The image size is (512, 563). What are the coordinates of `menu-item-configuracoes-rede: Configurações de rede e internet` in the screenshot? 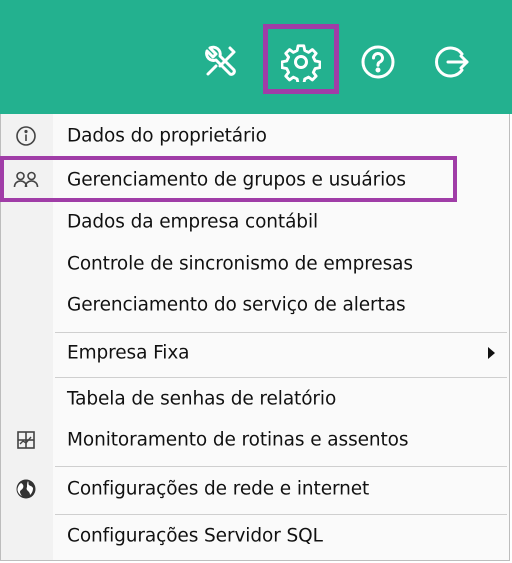 It's located at (255, 489).